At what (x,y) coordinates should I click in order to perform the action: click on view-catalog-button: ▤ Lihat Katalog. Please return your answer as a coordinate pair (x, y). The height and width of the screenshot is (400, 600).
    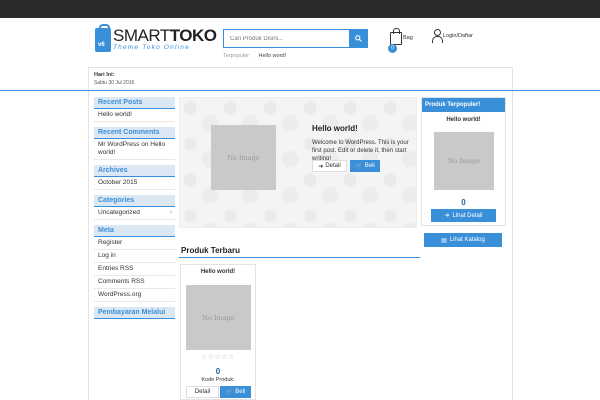
    Looking at the image, I should click on (463, 240).